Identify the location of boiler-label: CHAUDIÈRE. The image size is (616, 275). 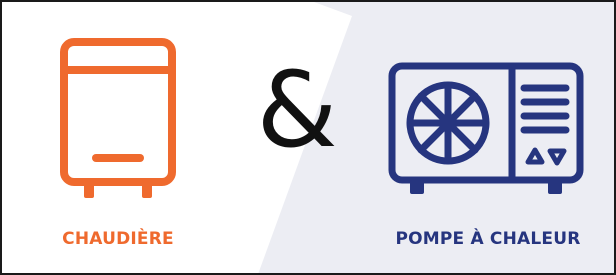
(118, 239).